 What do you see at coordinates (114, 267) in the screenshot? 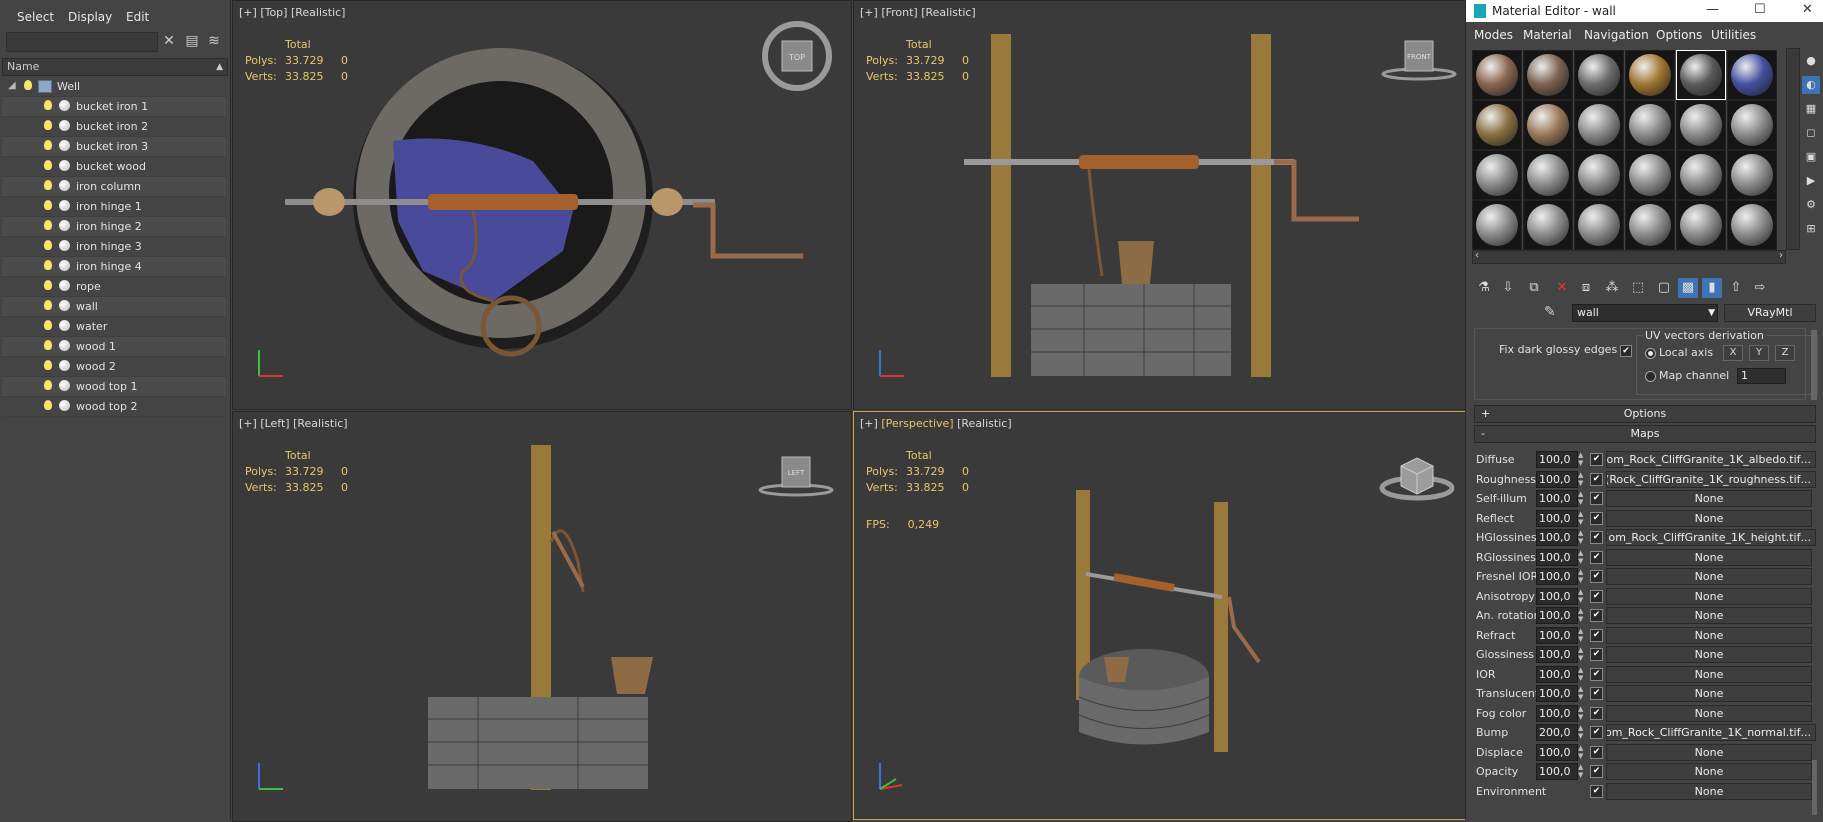
I see `tree-item: iron hinge 4` at bounding box center [114, 267].